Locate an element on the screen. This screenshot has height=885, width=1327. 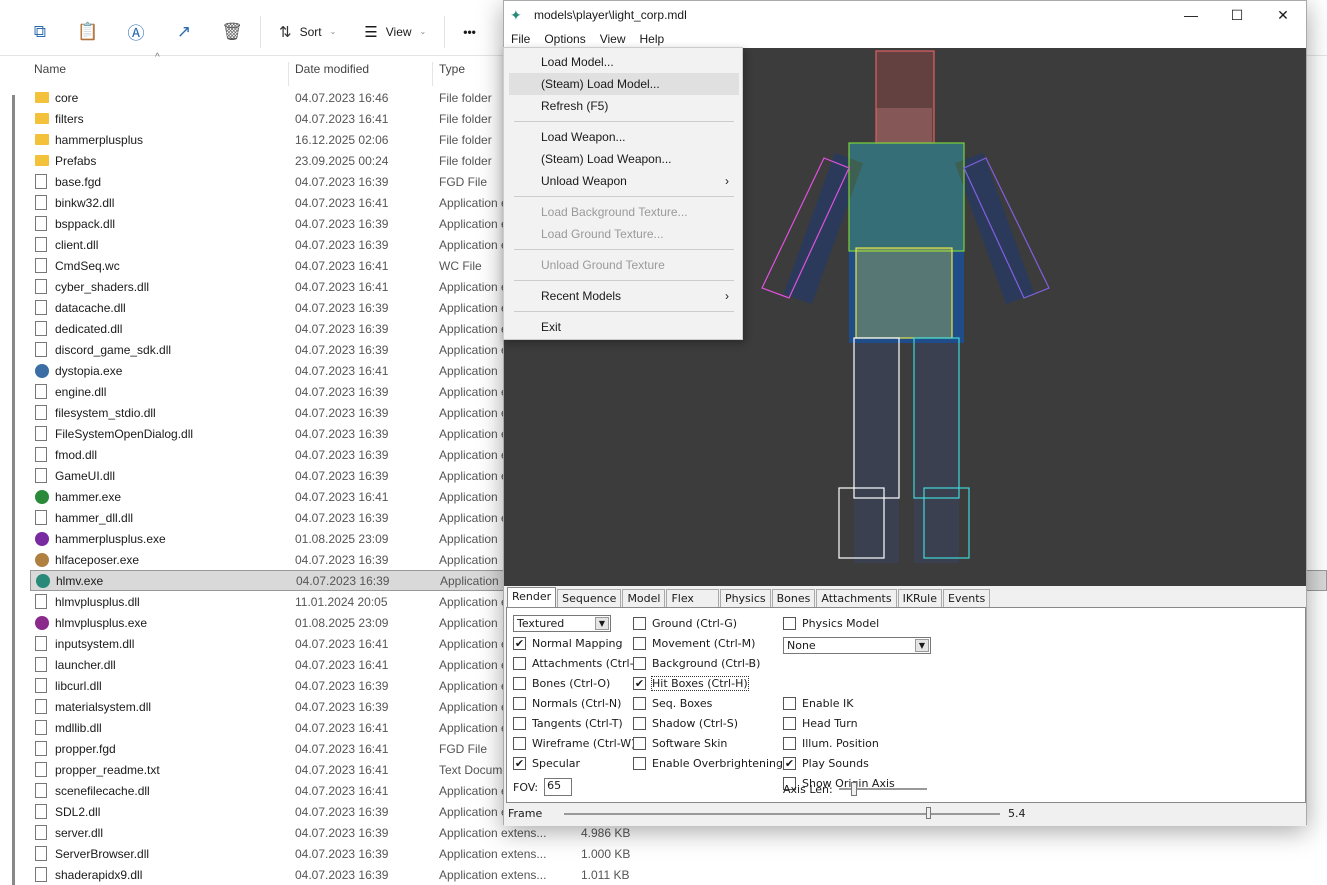
tab-render: Render is located at coordinates (532, 597).